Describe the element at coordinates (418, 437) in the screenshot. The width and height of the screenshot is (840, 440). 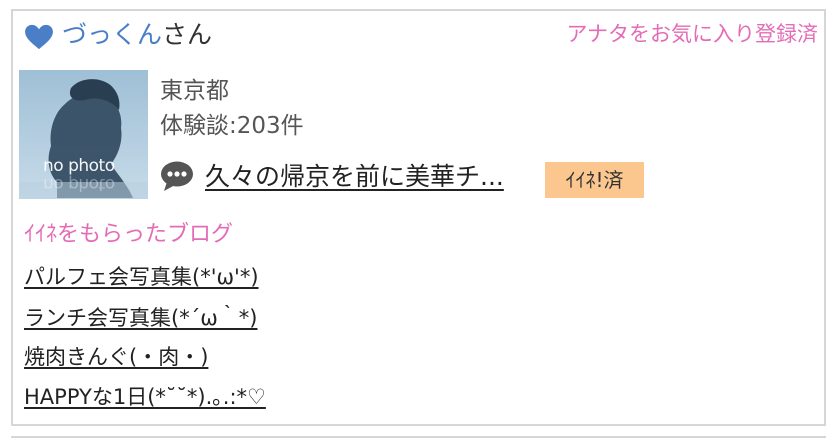
I see `next-card-border` at that location.